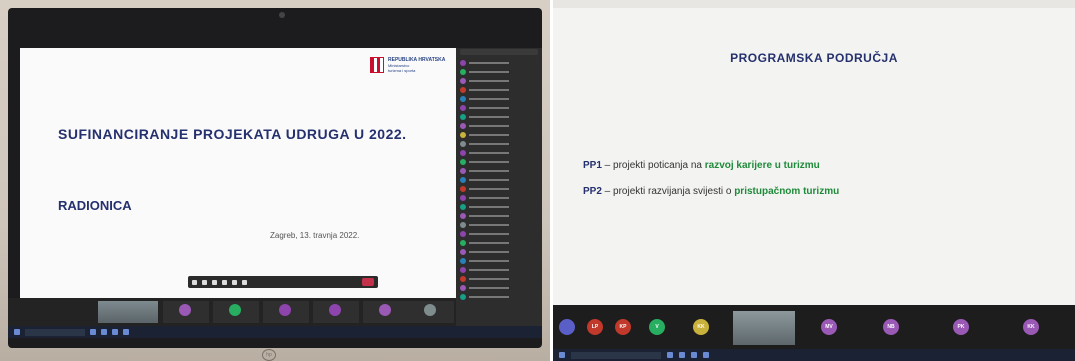 This screenshot has width=1075, height=361. Describe the element at coordinates (1031, 327) in the screenshot. I see `avatar-kk-2: KK` at that location.